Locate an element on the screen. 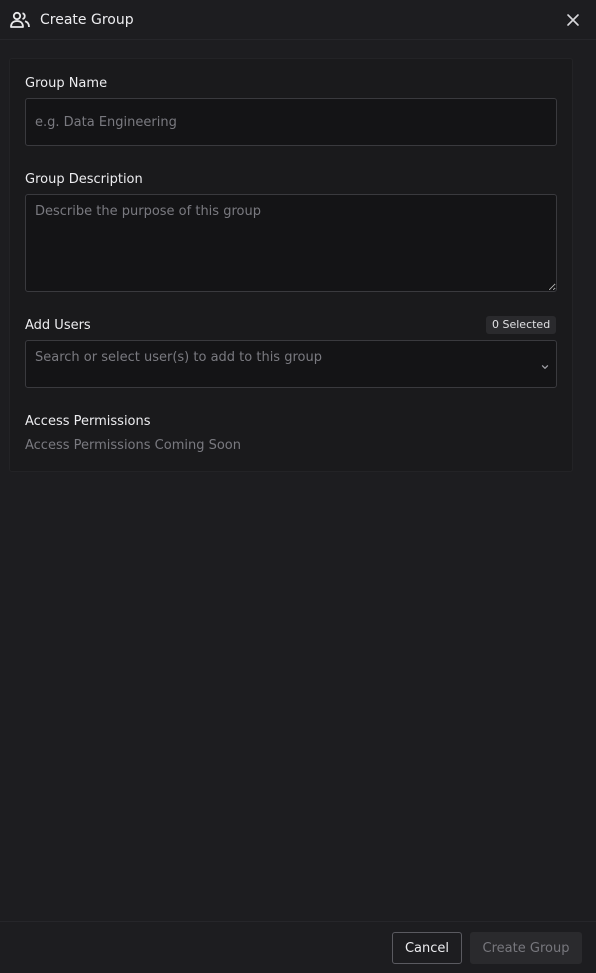 The image size is (596, 973). group-description-label: Group Description is located at coordinates (84, 179).